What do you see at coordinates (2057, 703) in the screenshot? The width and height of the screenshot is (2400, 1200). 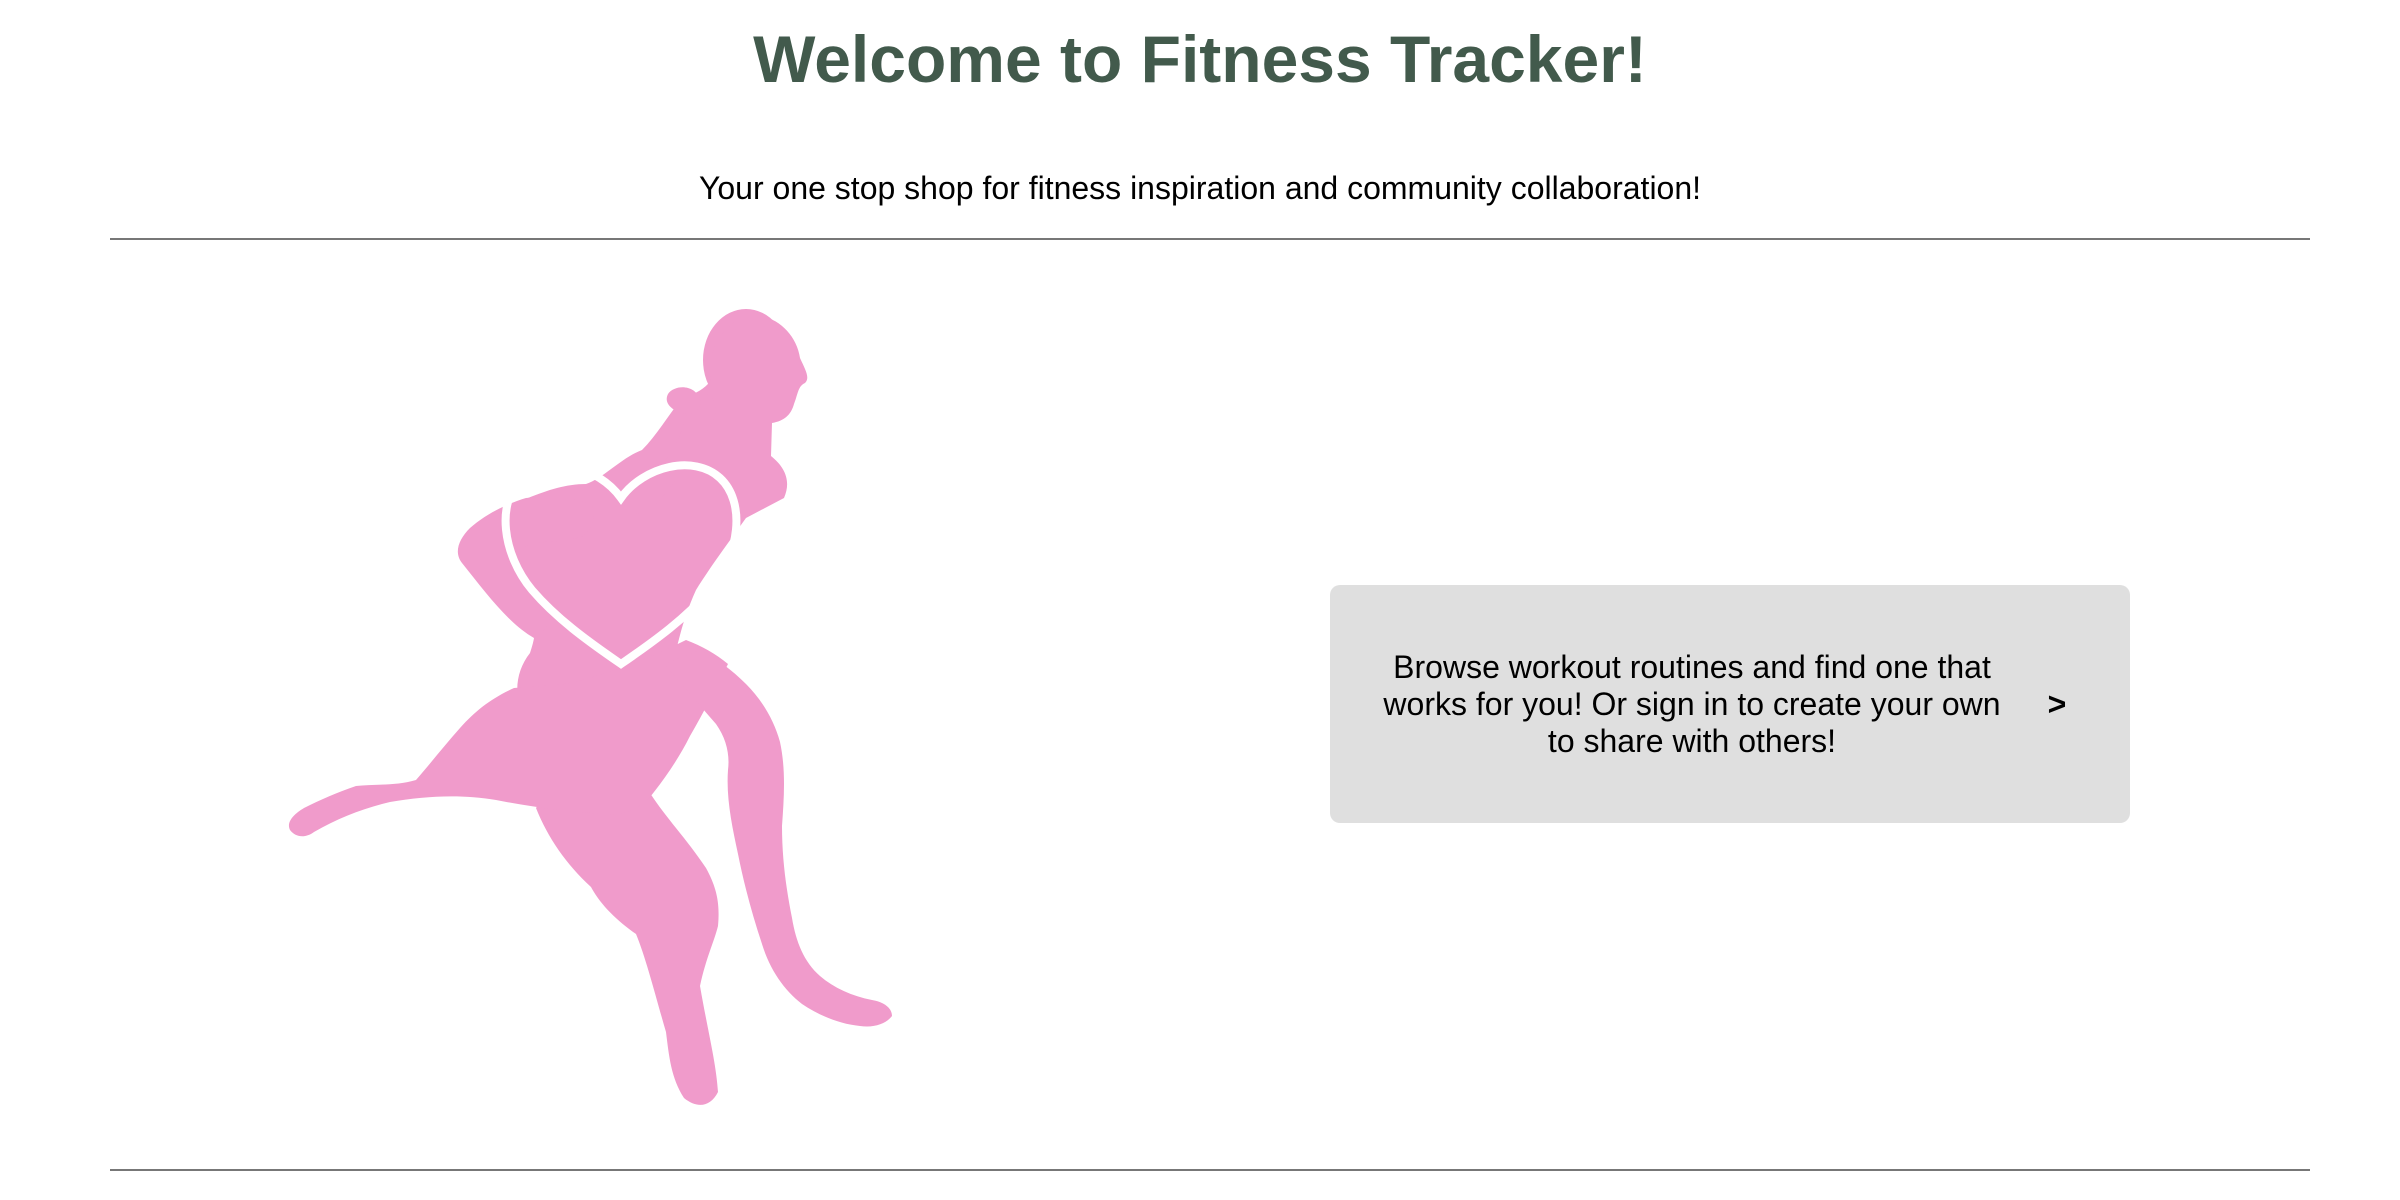 I see `chevron-right-icon: >` at bounding box center [2057, 703].